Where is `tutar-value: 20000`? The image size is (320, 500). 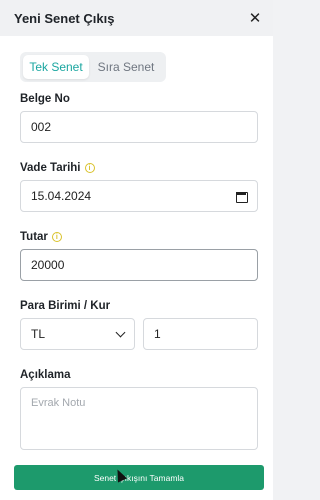
tutar-value: 20000 is located at coordinates (48, 265).